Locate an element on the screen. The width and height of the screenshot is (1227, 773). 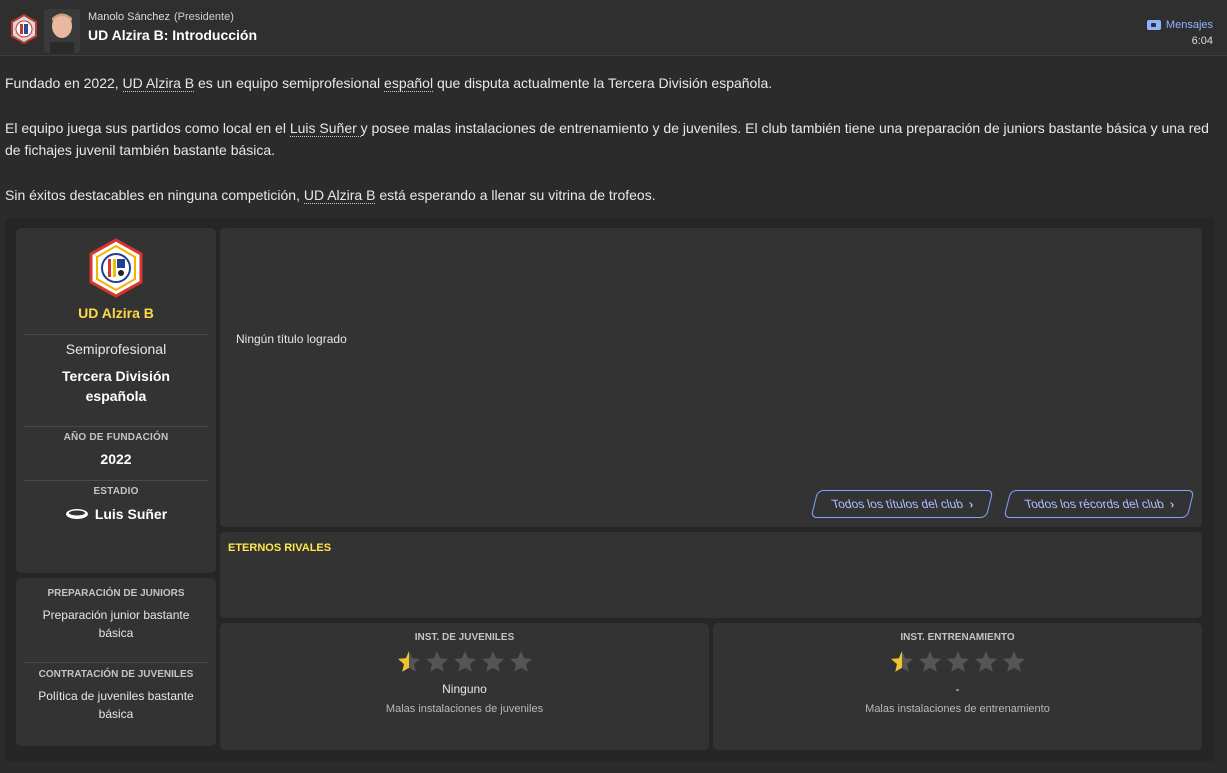
founded-label: AÑO DE FUNDACIÓN is located at coordinates (116, 437).